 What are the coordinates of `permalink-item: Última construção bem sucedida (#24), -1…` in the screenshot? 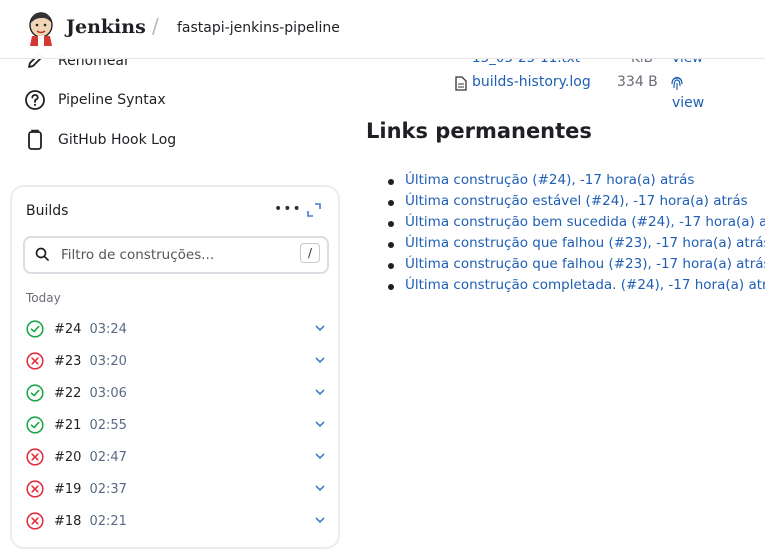 It's located at (575, 224).